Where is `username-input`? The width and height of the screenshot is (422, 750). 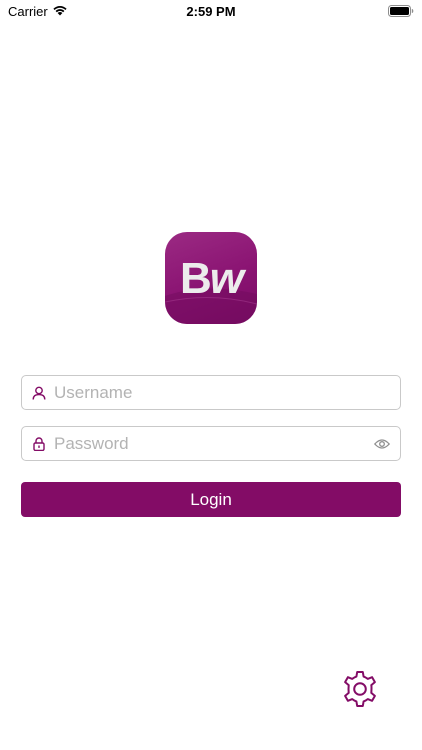 username-input is located at coordinates (214, 392).